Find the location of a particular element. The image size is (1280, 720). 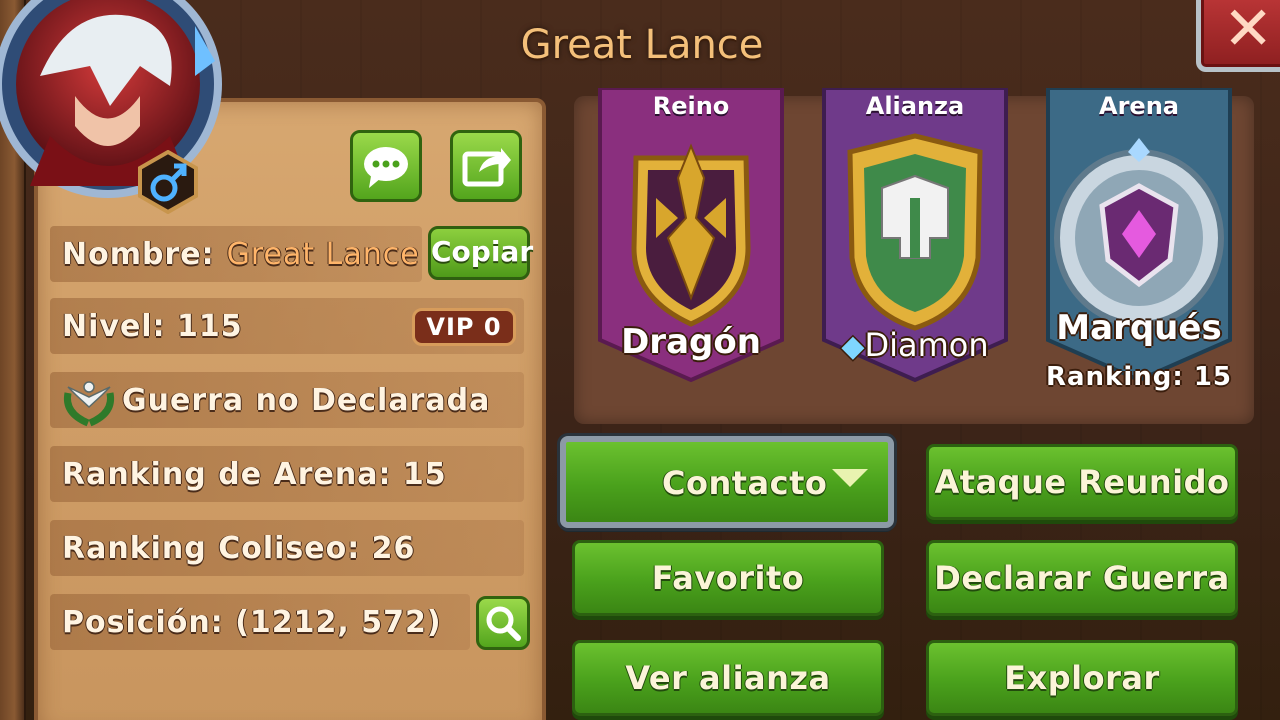

rally-attack-button: Ataque Reunido is located at coordinates (1082, 482).